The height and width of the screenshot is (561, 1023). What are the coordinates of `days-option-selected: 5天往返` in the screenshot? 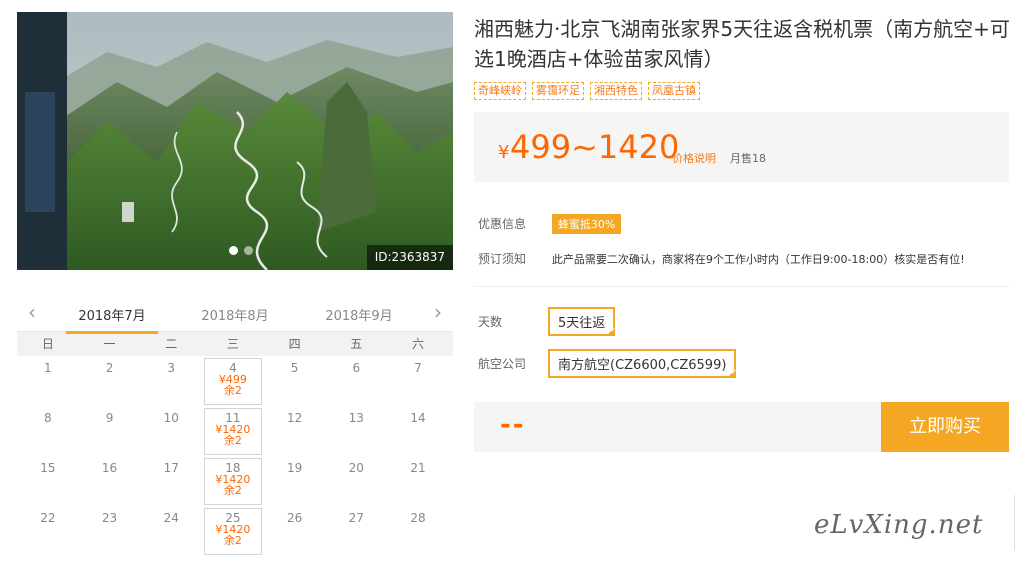 It's located at (582, 321).